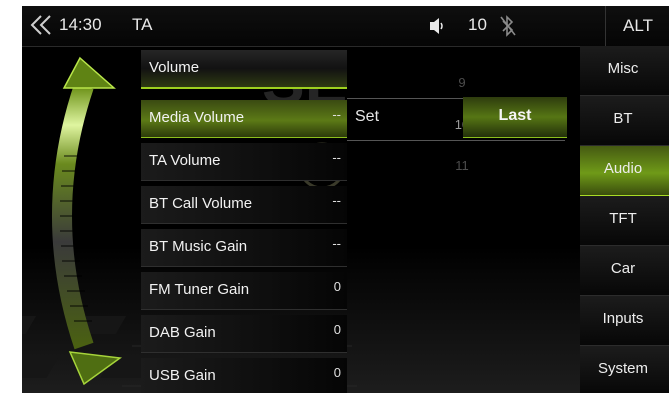 This screenshot has height=393, width=669. I want to click on alt-label: ALT, so click(638, 25).